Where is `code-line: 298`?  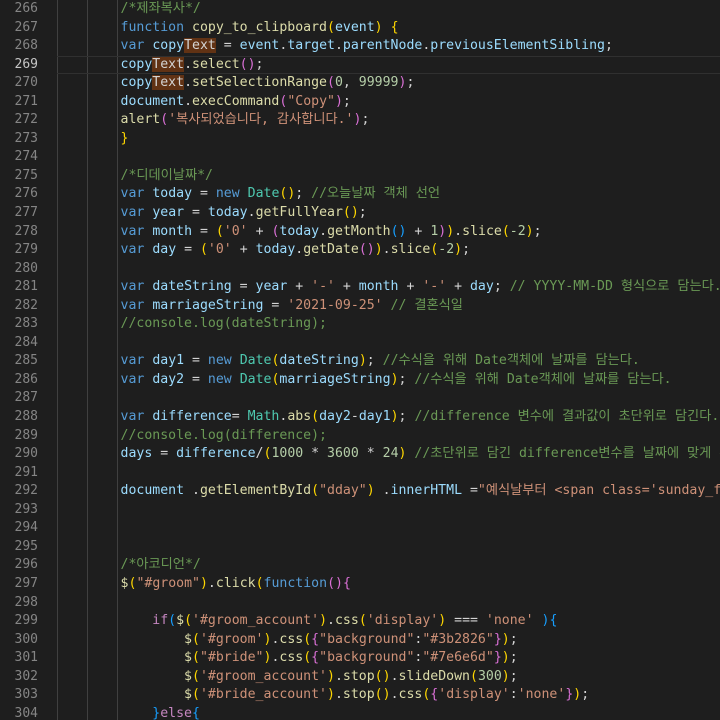 code-line: 298 is located at coordinates (360, 603).